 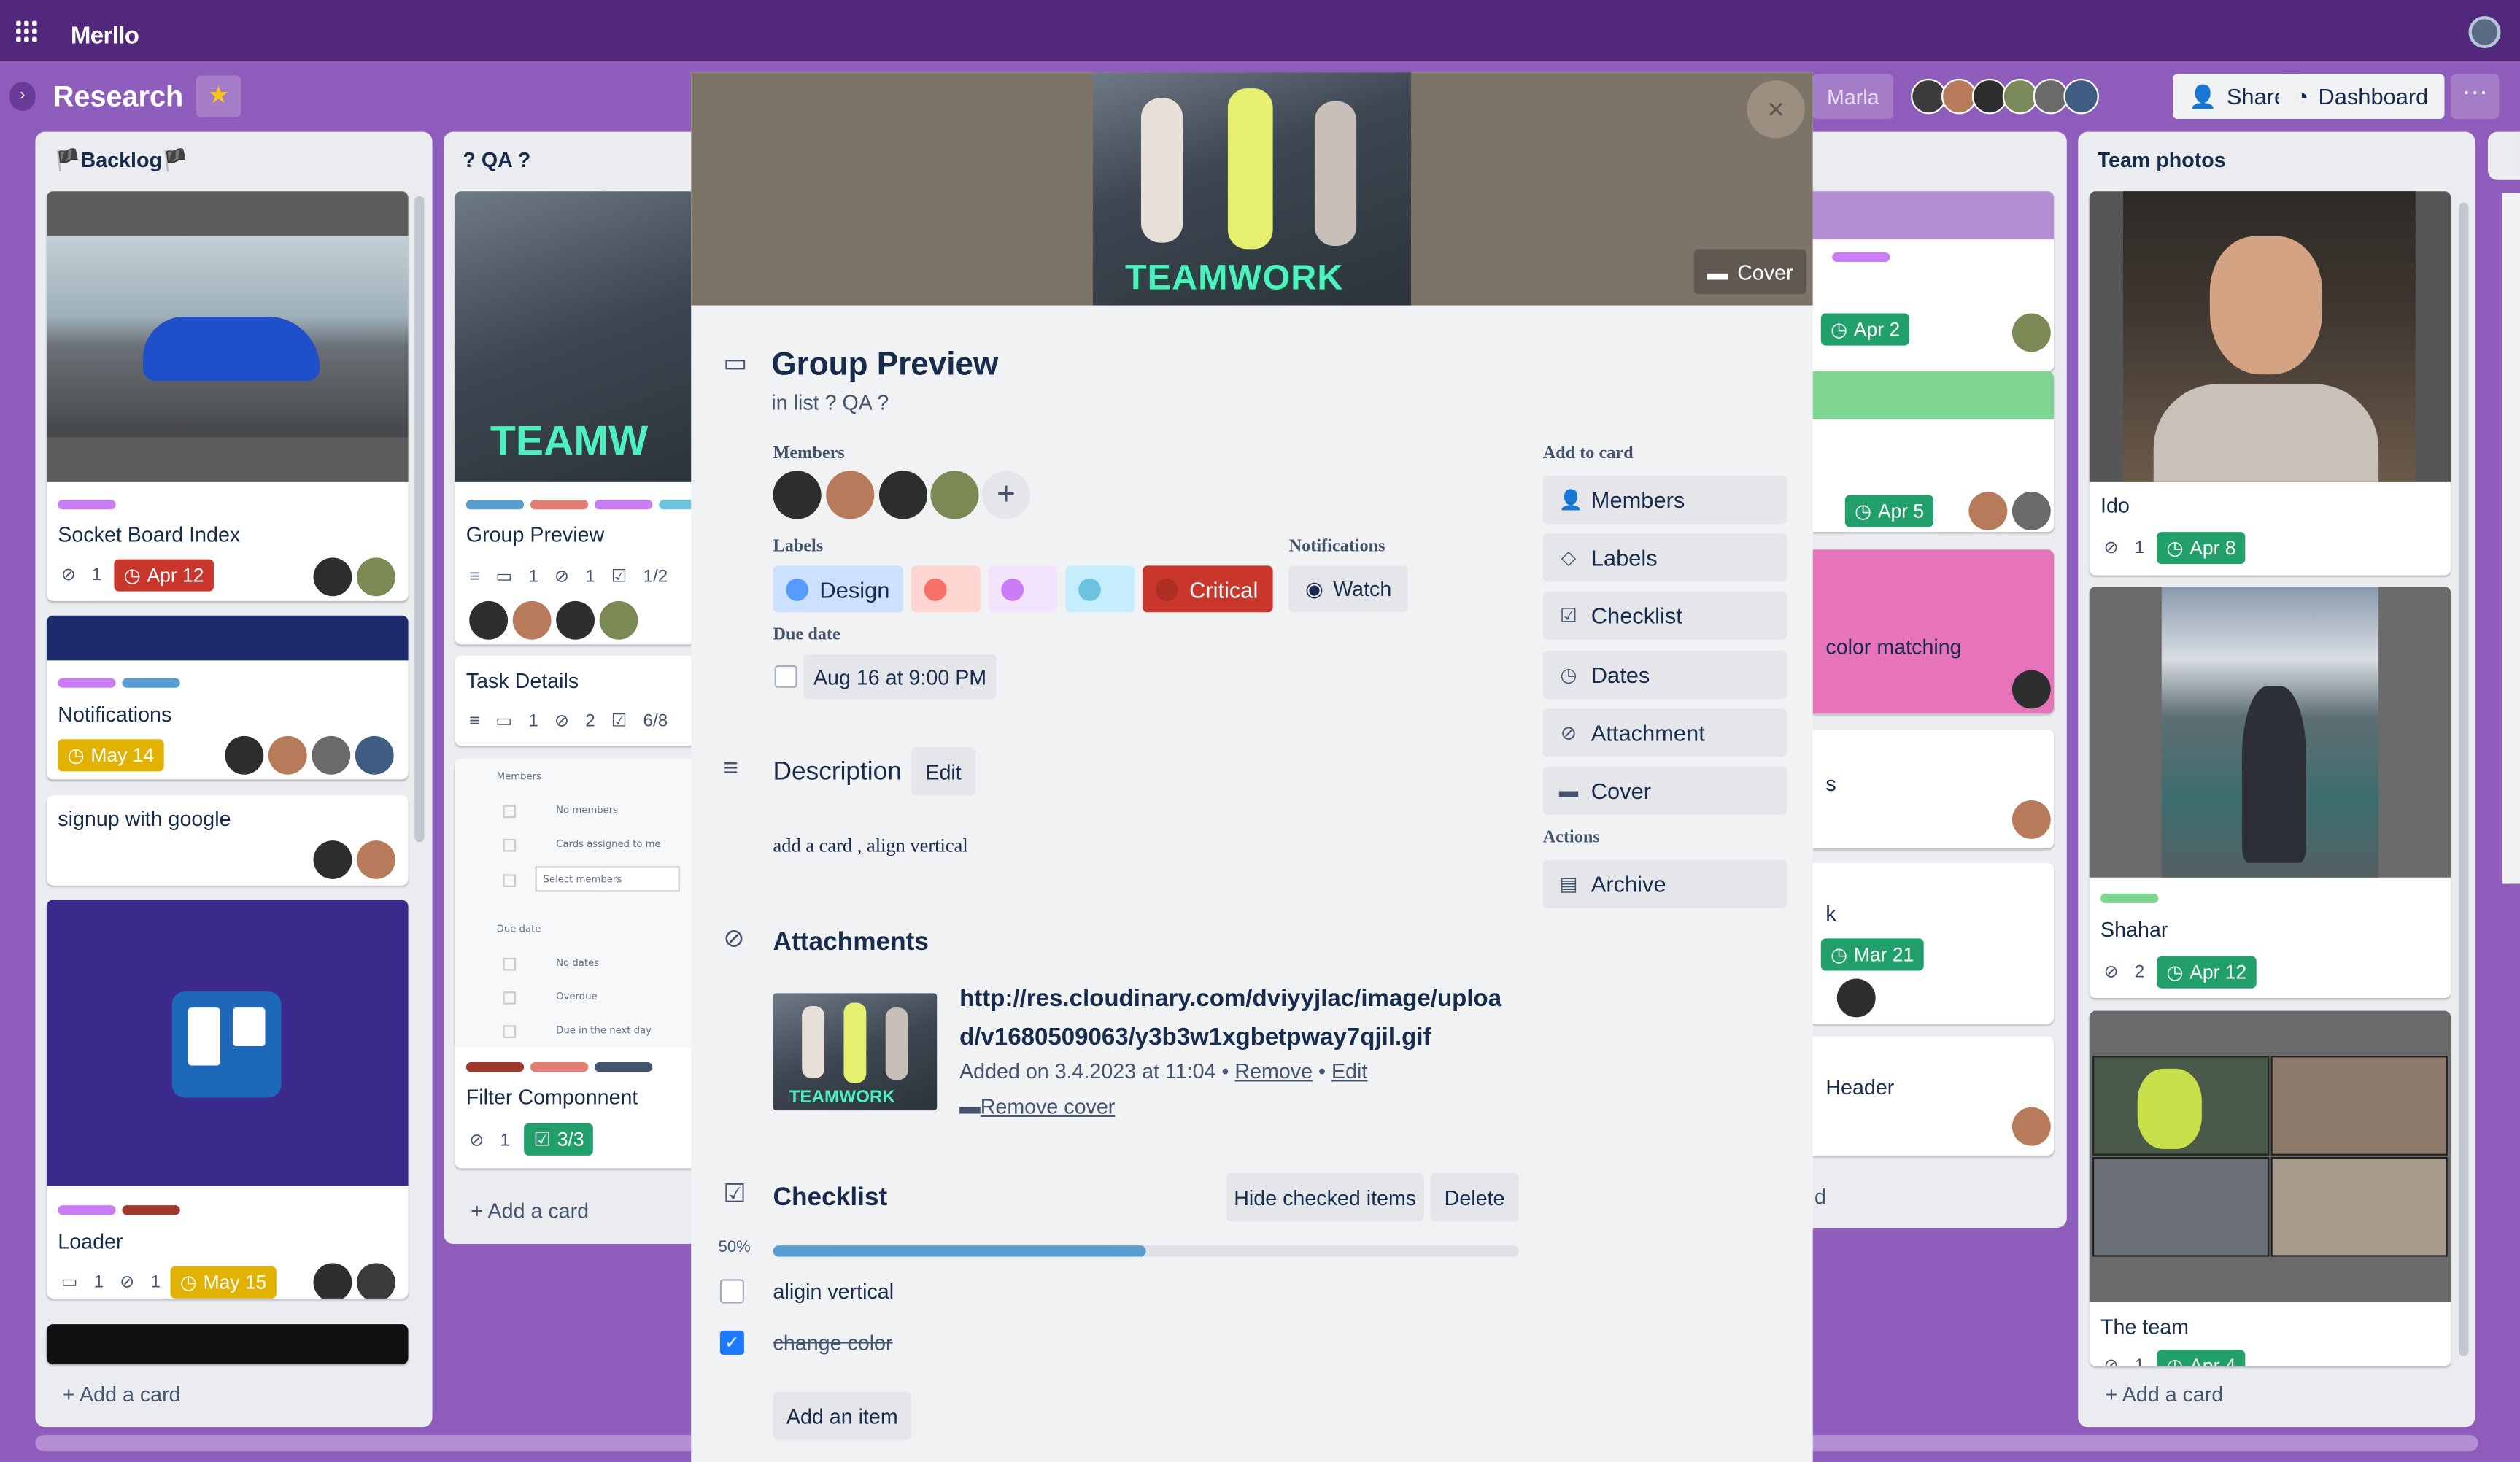 I want to click on card-ido: Ido ⊘ 1 ◷ Apr 8, so click(x=2270, y=383).